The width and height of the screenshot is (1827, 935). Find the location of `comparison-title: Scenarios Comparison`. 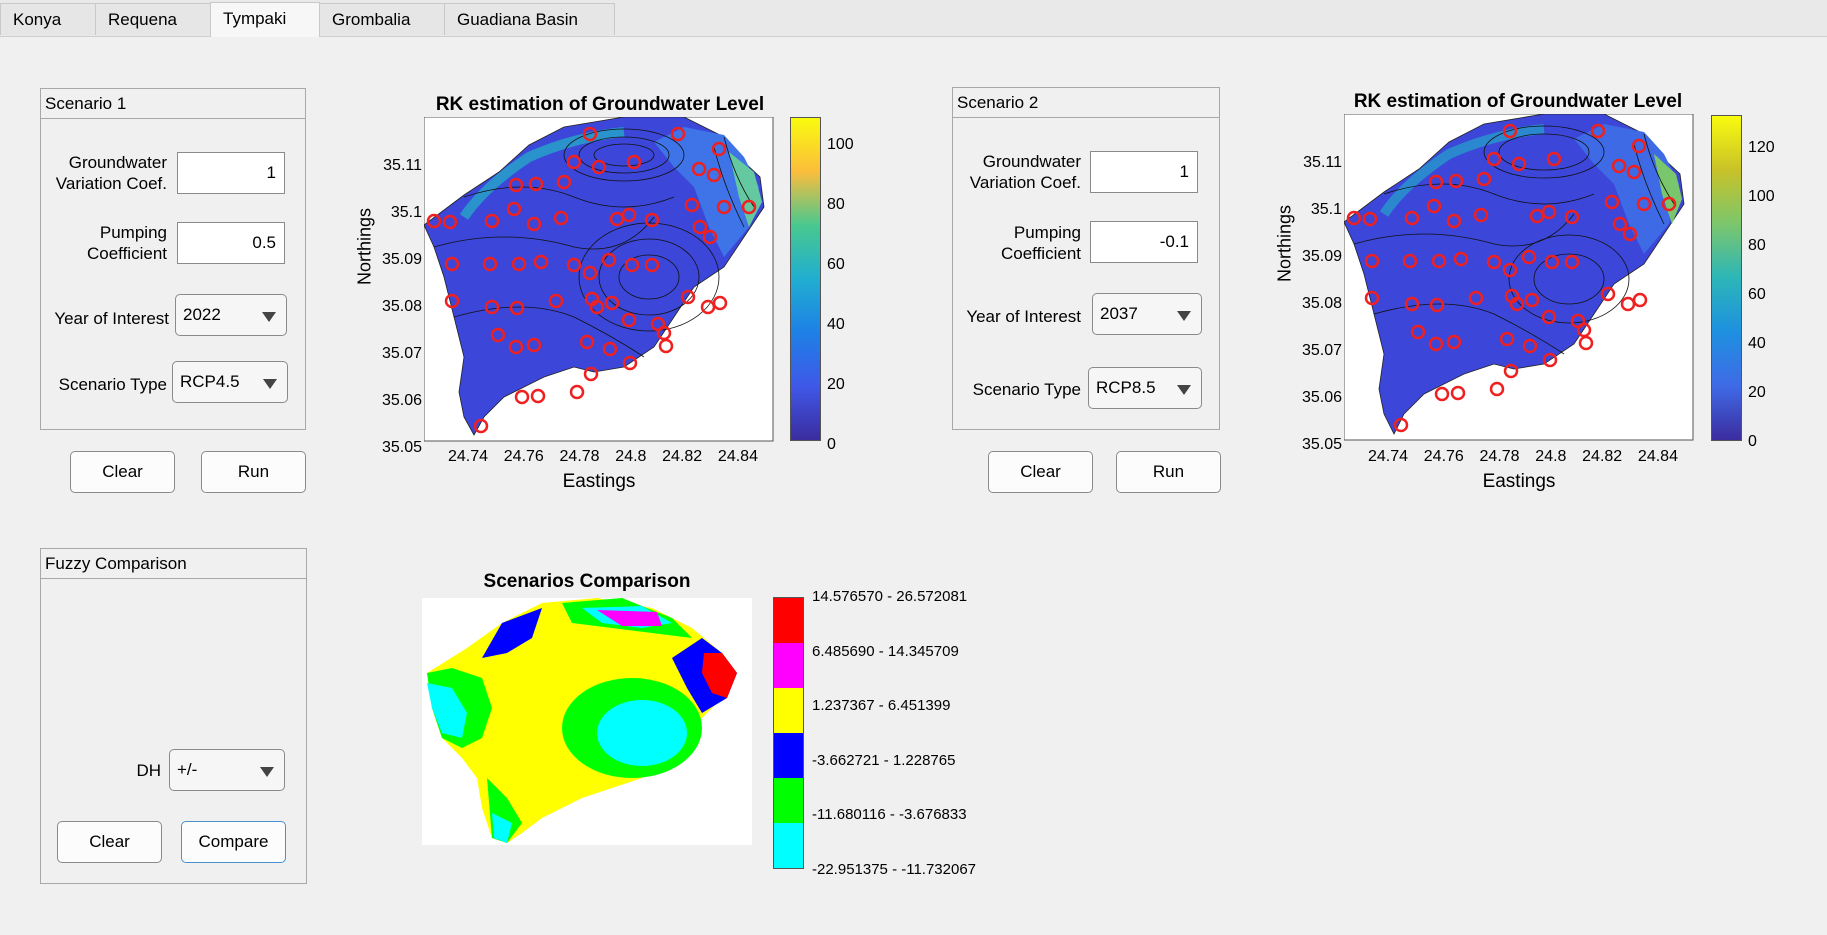

comparison-title: Scenarios Comparison is located at coordinates (587, 581).